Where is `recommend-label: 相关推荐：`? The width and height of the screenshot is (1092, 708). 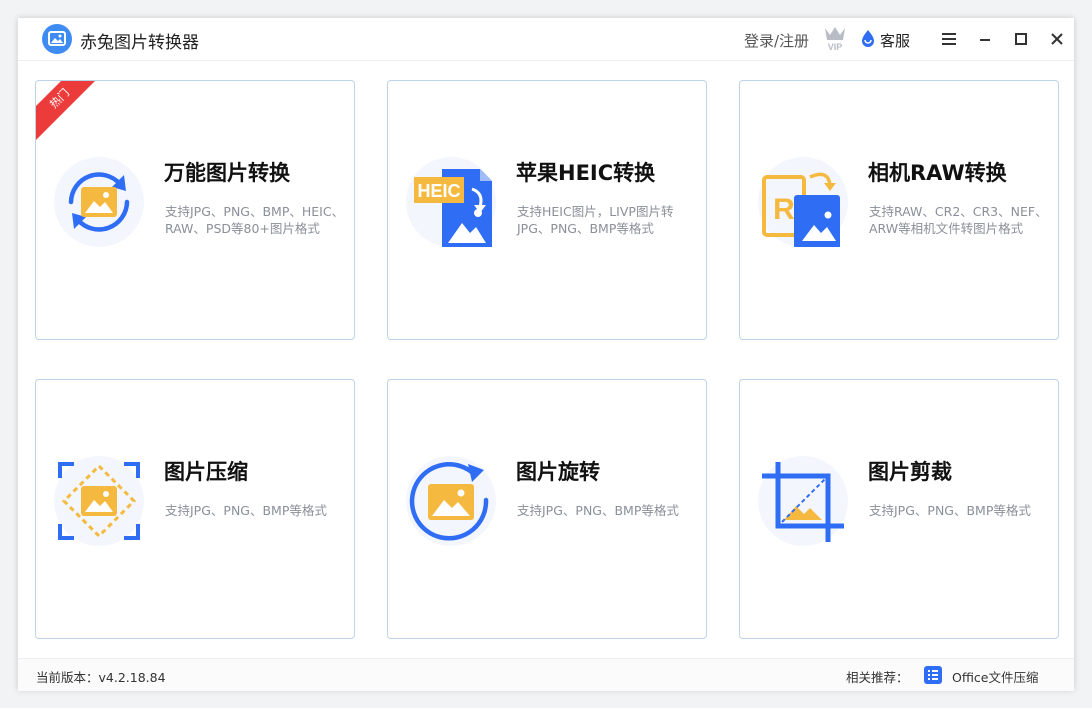 recommend-label: 相关推荐： is located at coordinates (877, 677).